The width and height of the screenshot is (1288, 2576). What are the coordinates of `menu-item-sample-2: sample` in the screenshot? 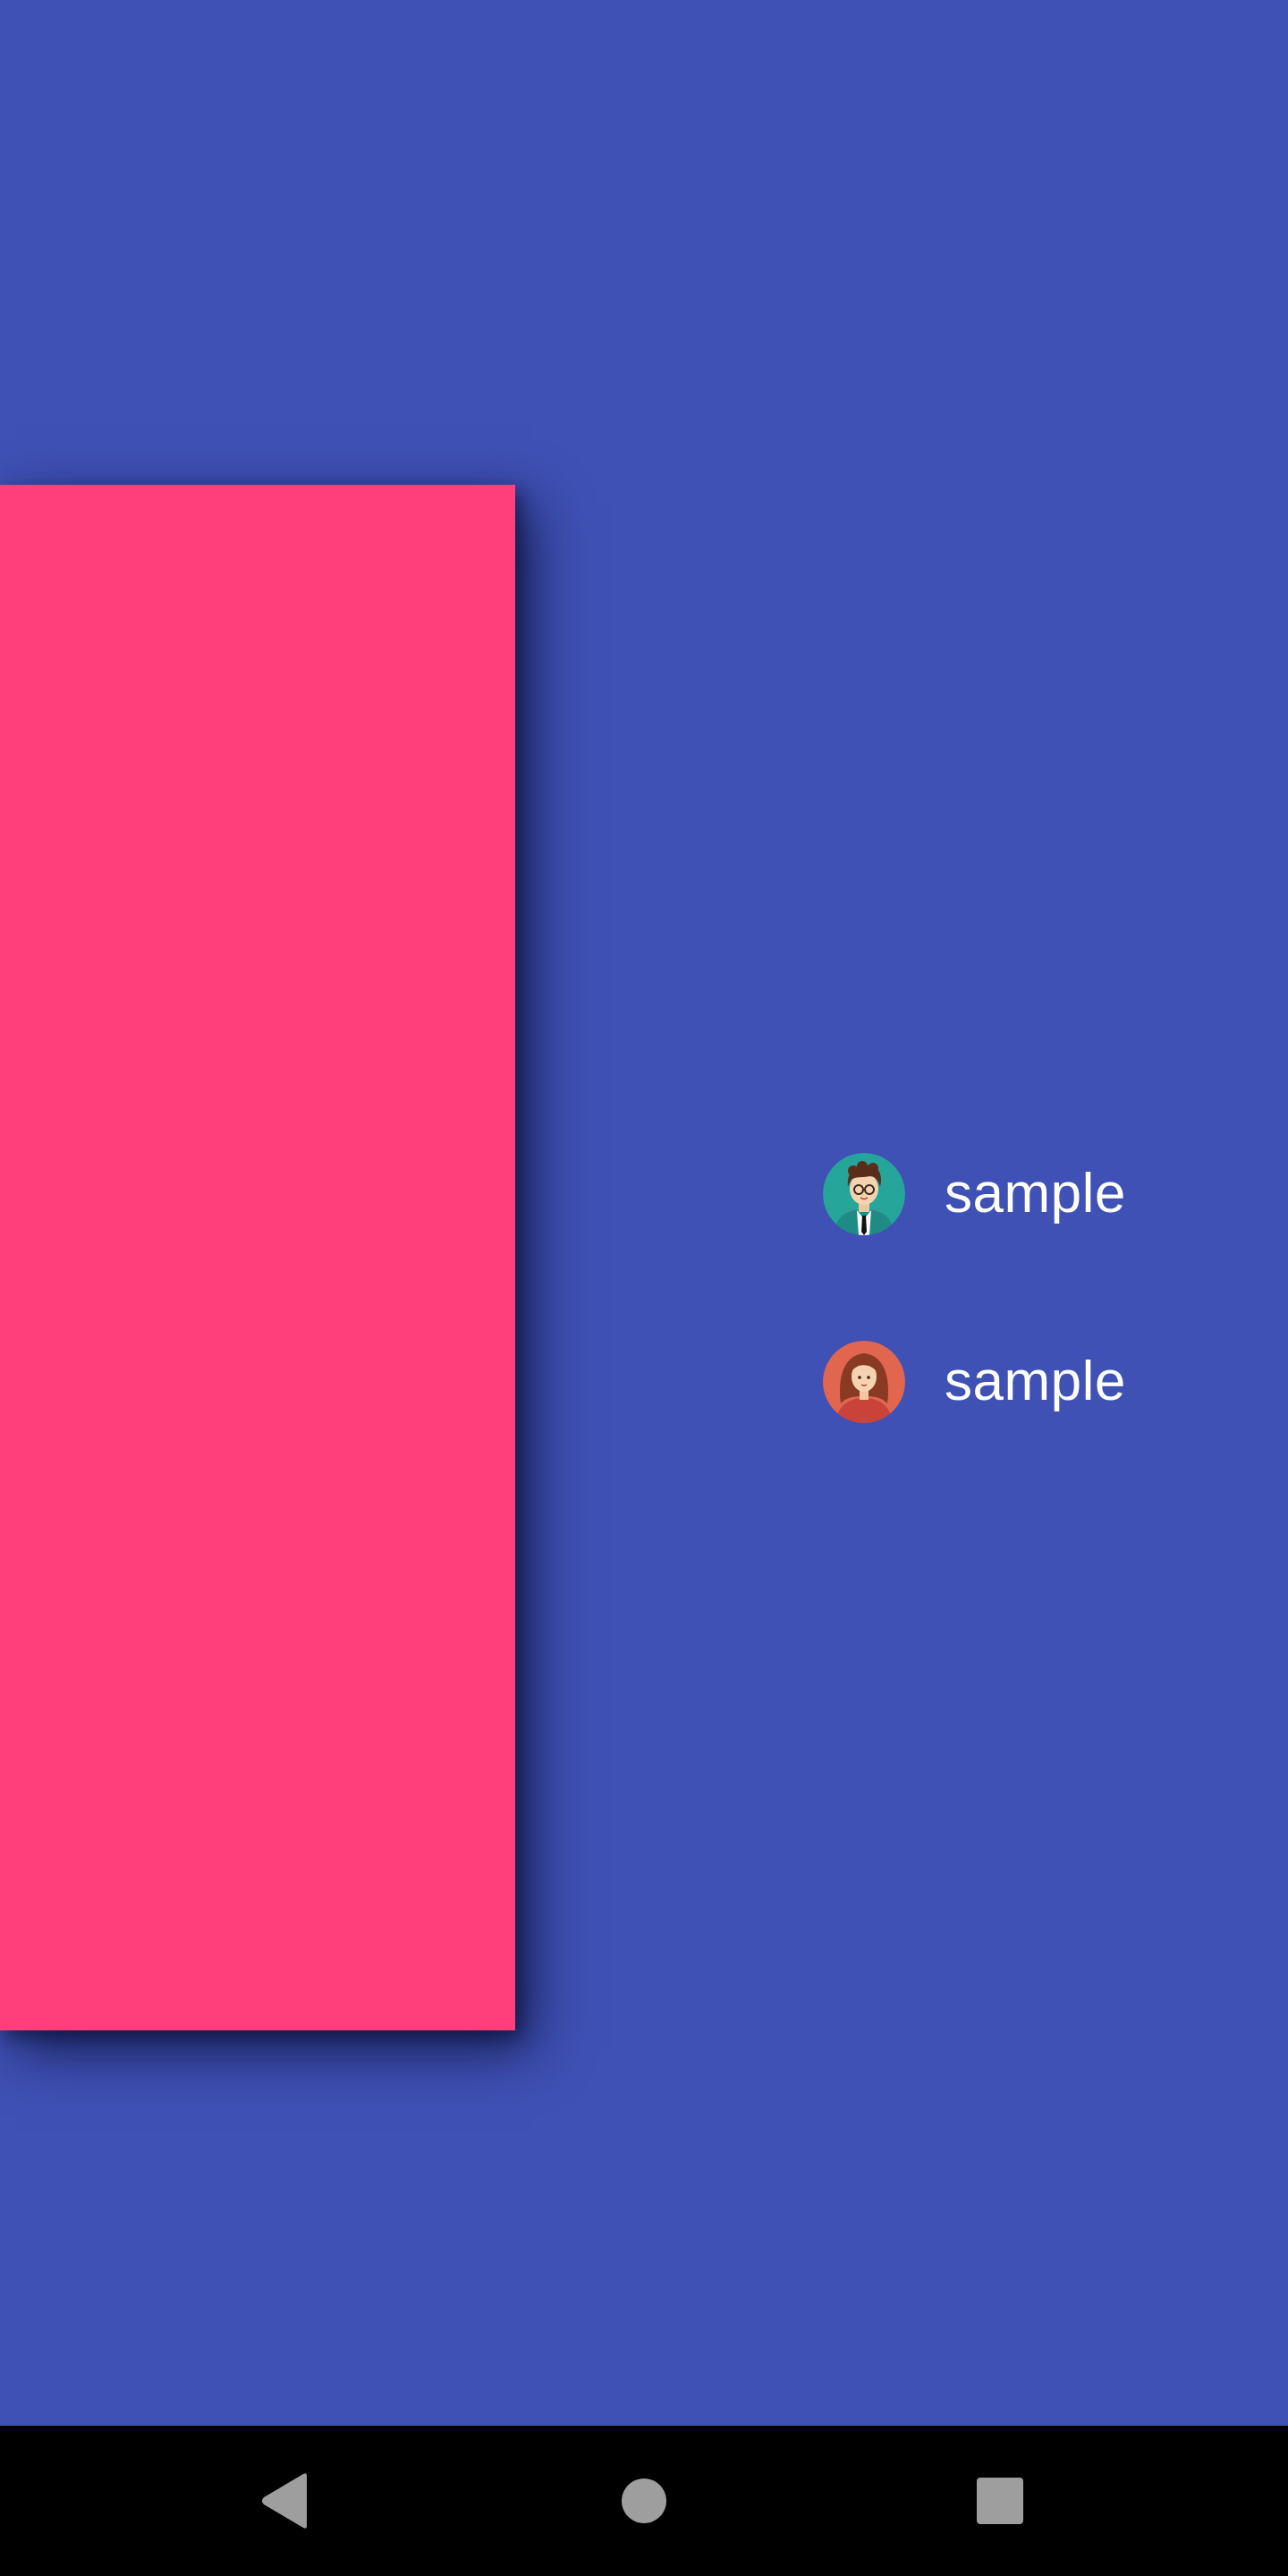 It's located at (1037, 1381).